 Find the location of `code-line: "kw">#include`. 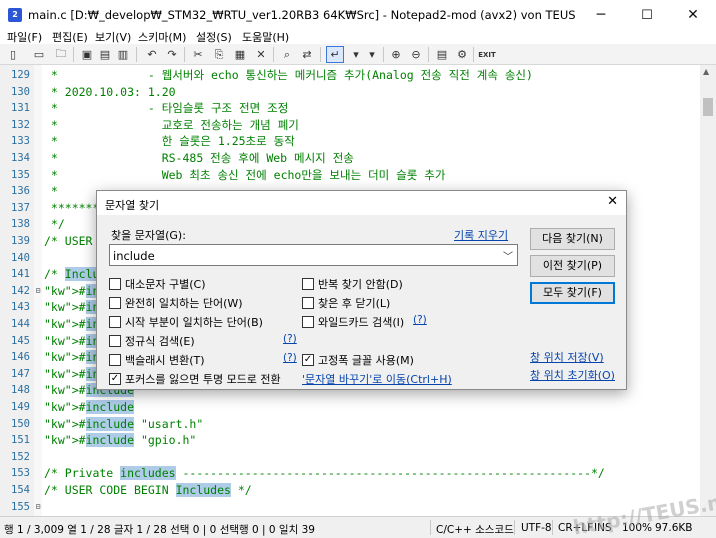

code-line: "kw">#include is located at coordinates (89, 407).